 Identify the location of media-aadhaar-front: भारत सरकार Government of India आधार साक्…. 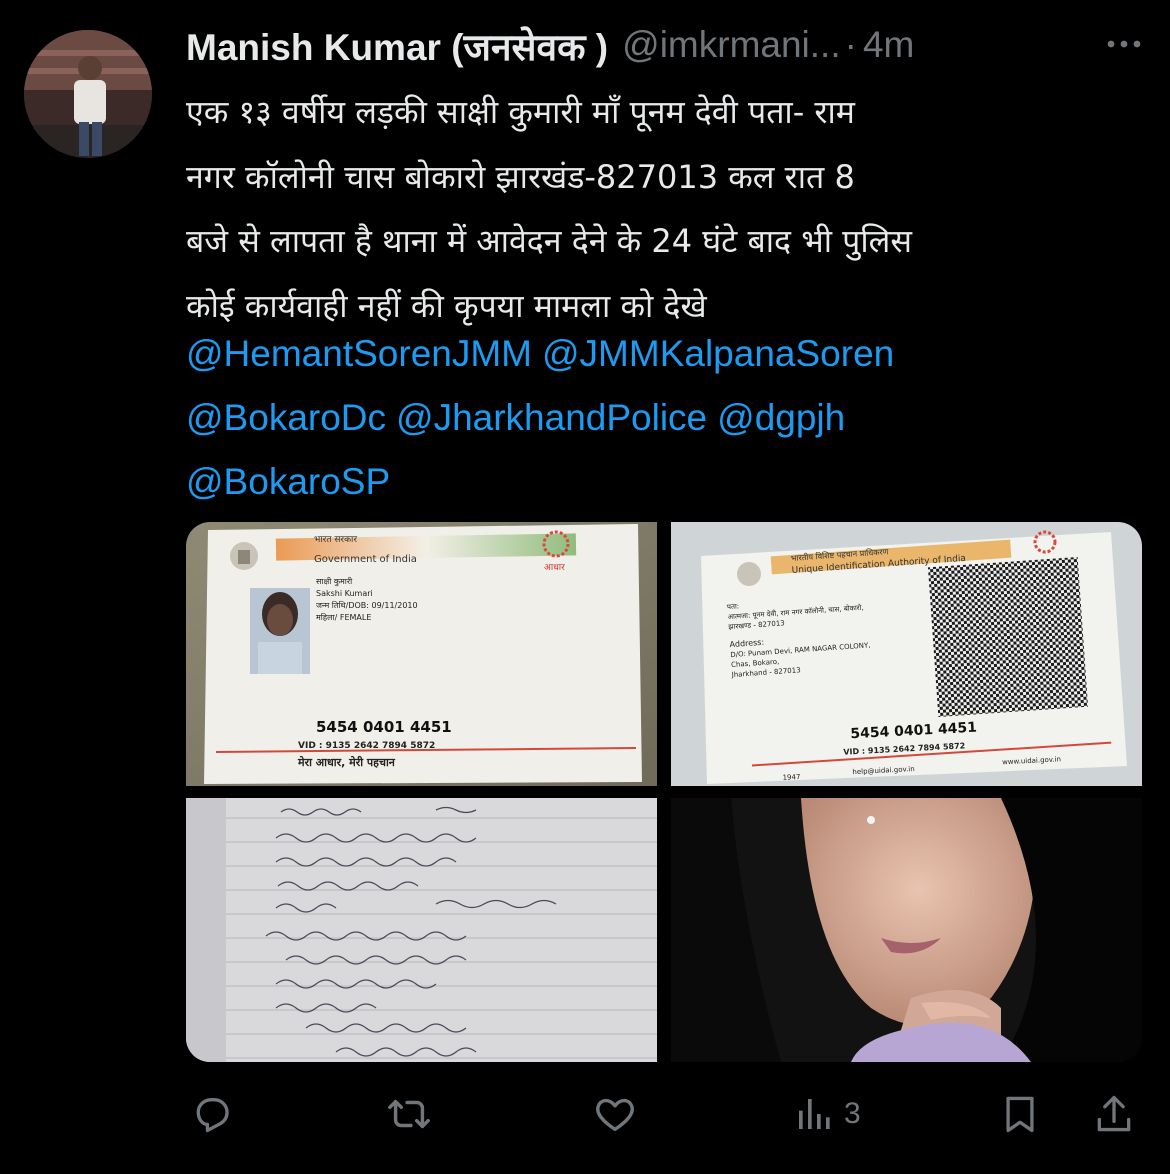
(421, 654).